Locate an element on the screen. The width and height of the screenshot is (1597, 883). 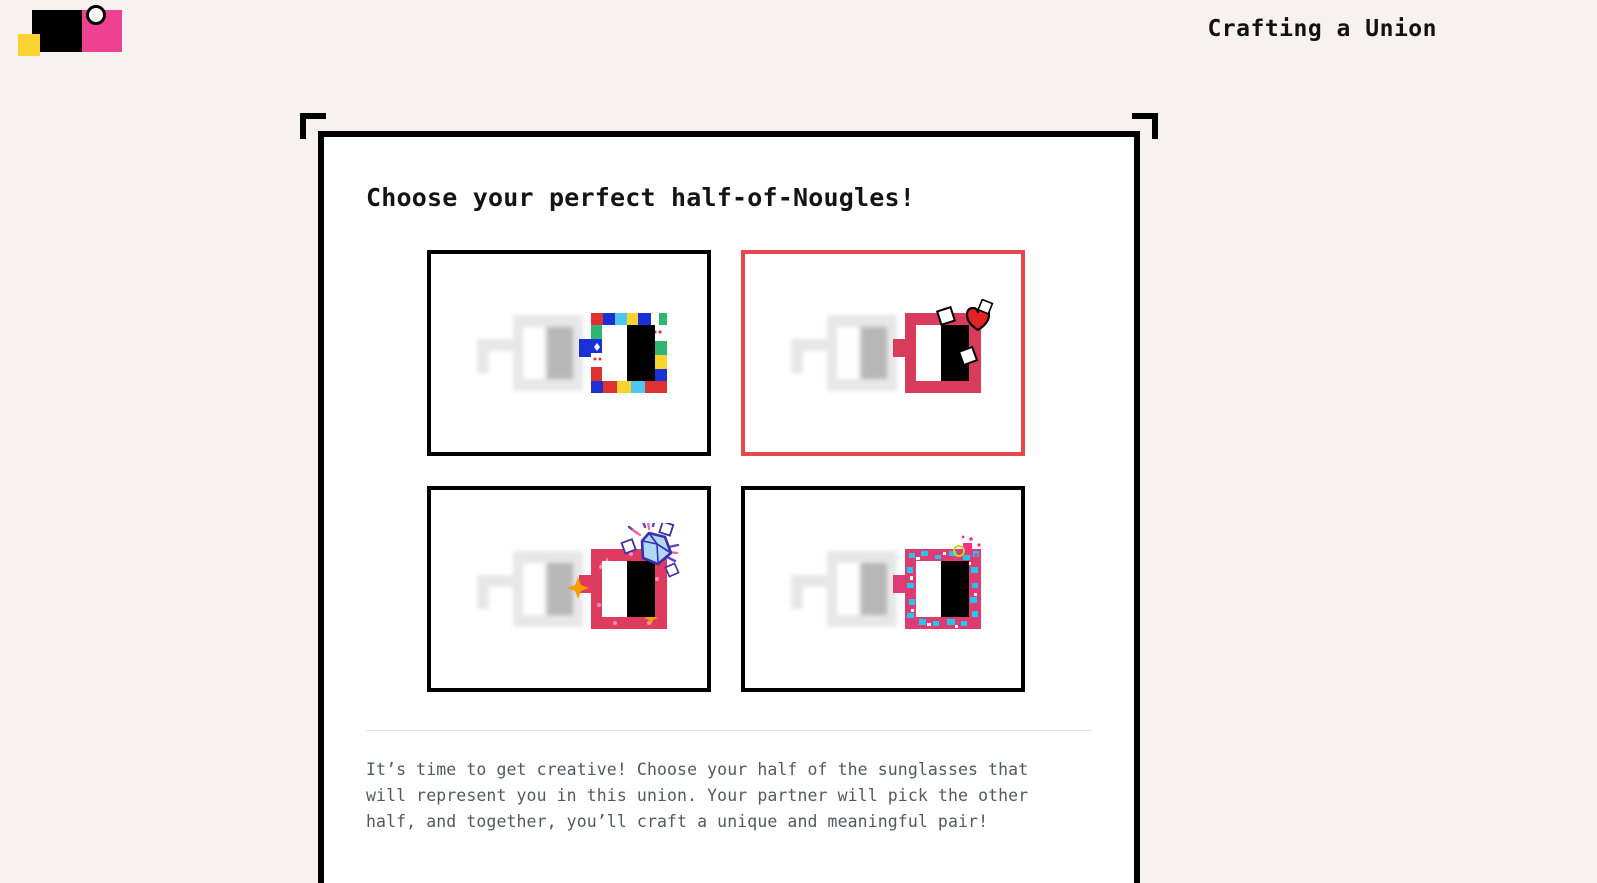
section-divider is located at coordinates (729, 730).